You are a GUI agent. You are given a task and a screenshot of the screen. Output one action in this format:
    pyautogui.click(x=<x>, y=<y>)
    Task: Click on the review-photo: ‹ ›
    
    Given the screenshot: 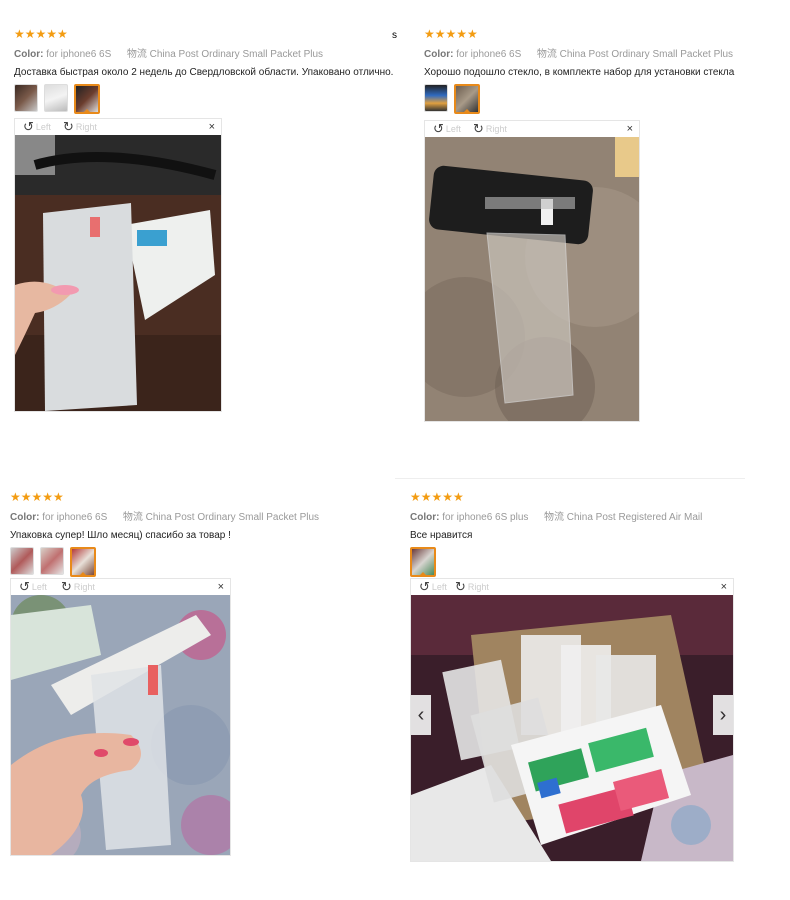 What is the action you would take?
    pyautogui.click(x=572, y=728)
    